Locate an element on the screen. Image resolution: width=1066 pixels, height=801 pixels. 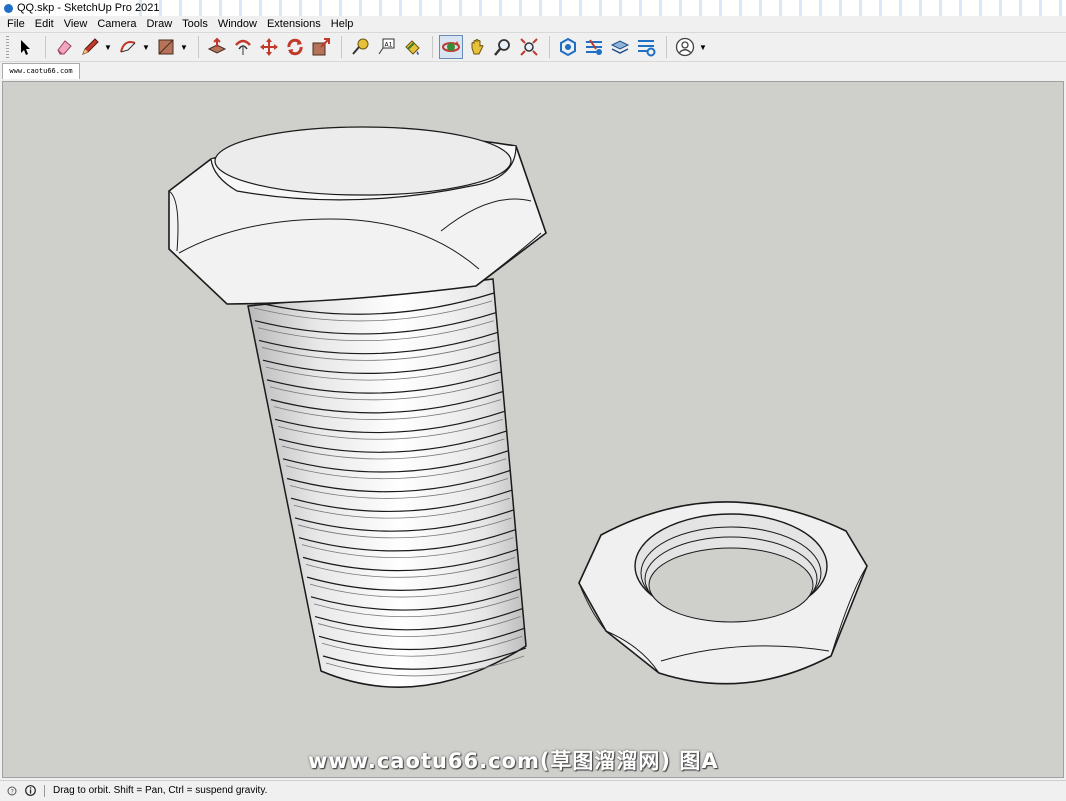
zoom-icon is located at coordinates (502, 47).